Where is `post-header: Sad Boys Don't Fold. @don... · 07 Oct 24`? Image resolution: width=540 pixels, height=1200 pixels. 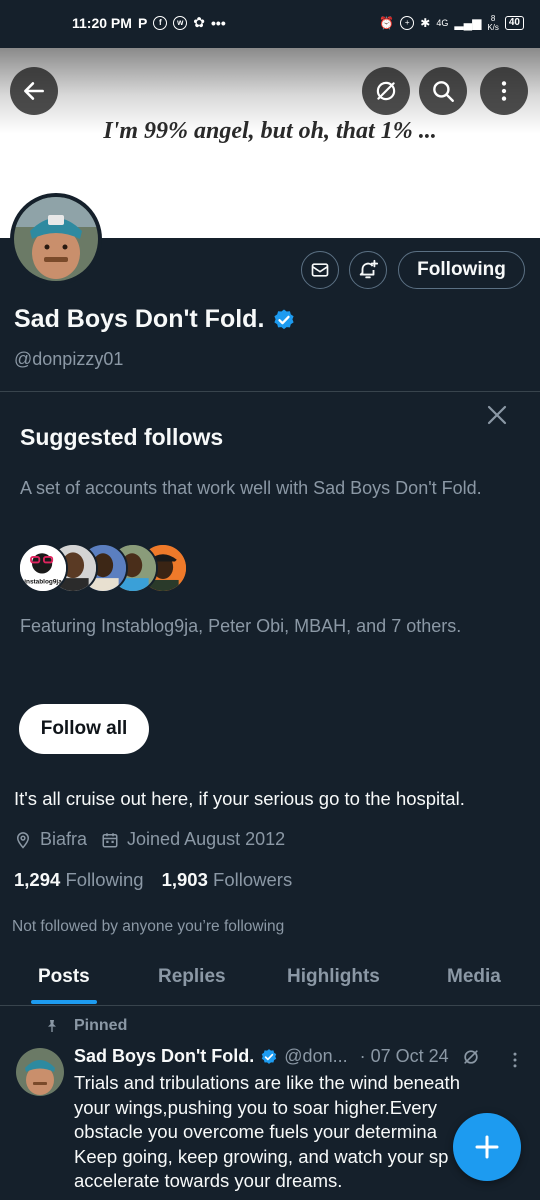 post-header: Sad Boys Don't Fold. @don... · 07 Oct 24 is located at coordinates (277, 1056).